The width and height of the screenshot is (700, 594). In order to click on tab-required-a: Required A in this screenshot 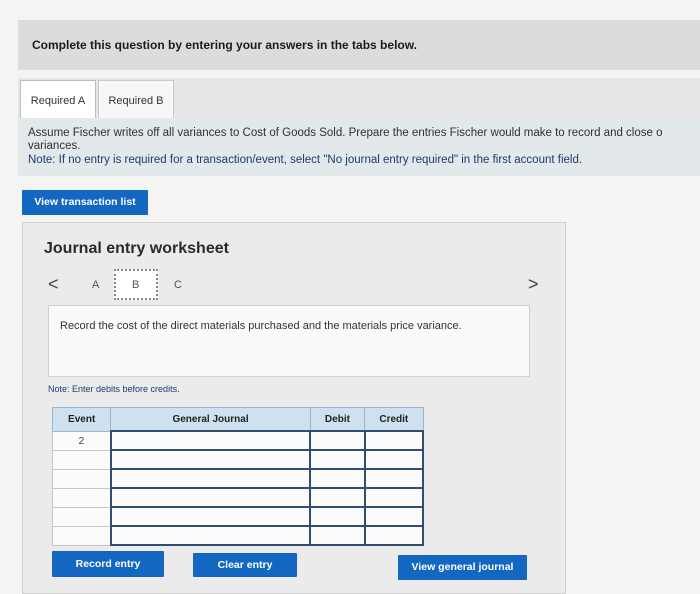, I will do `click(58, 99)`.